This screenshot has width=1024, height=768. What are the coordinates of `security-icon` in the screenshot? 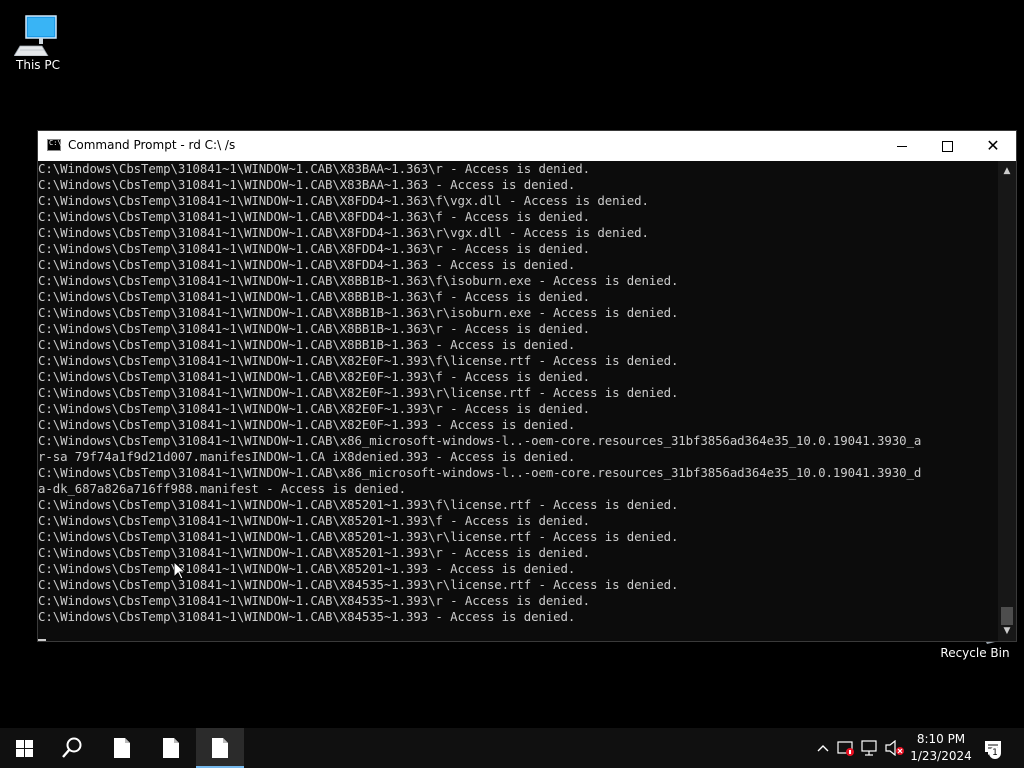 It's located at (845, 748).